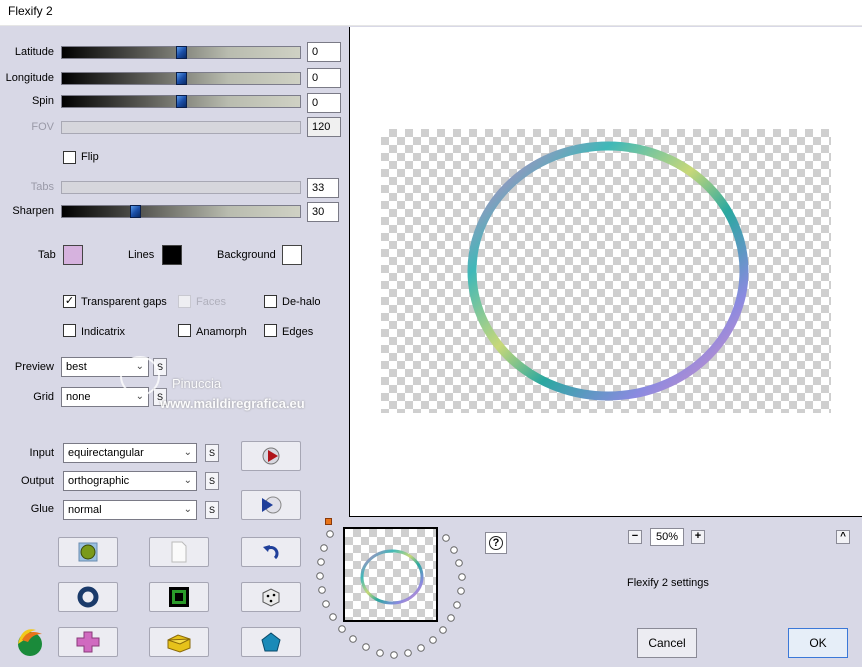 The width and height of the screenshot is (862, 667). What do you see at coordinates (41, 453) in the screenshot?
I see `input-combo-label: Input` at bounding box center [41, 453].